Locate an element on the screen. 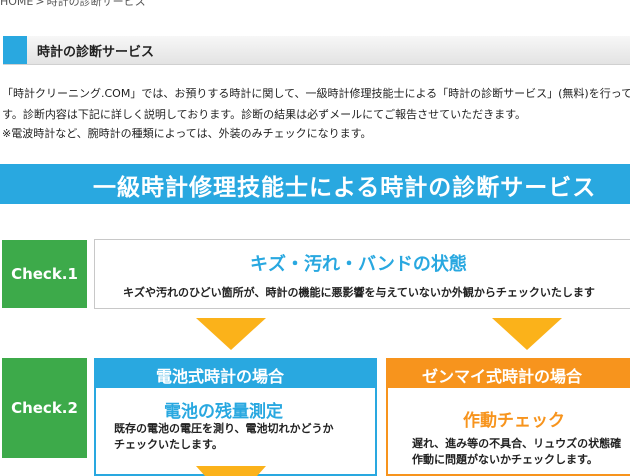 This screenshot has height=476, width=630. battery-check-text-line-1: 既存の電池の電圧を測り、電池切れかどうか is located at coordinates (224, 428).